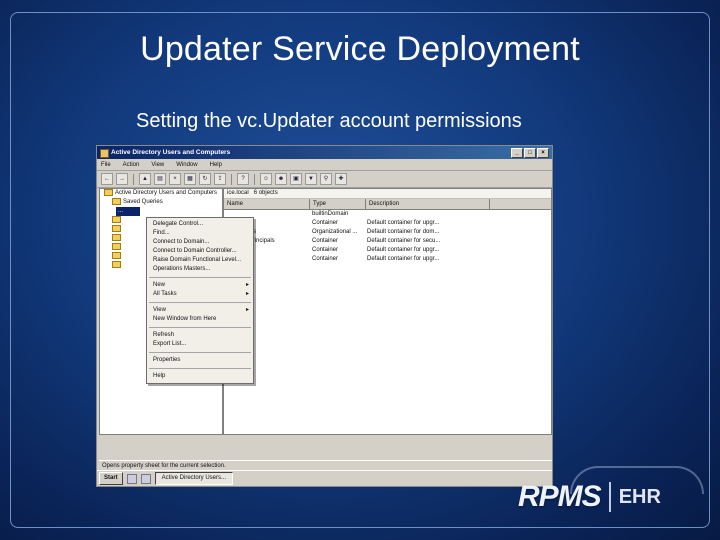  I want to click on up-folder-icon: ▲, so click(145, 179).